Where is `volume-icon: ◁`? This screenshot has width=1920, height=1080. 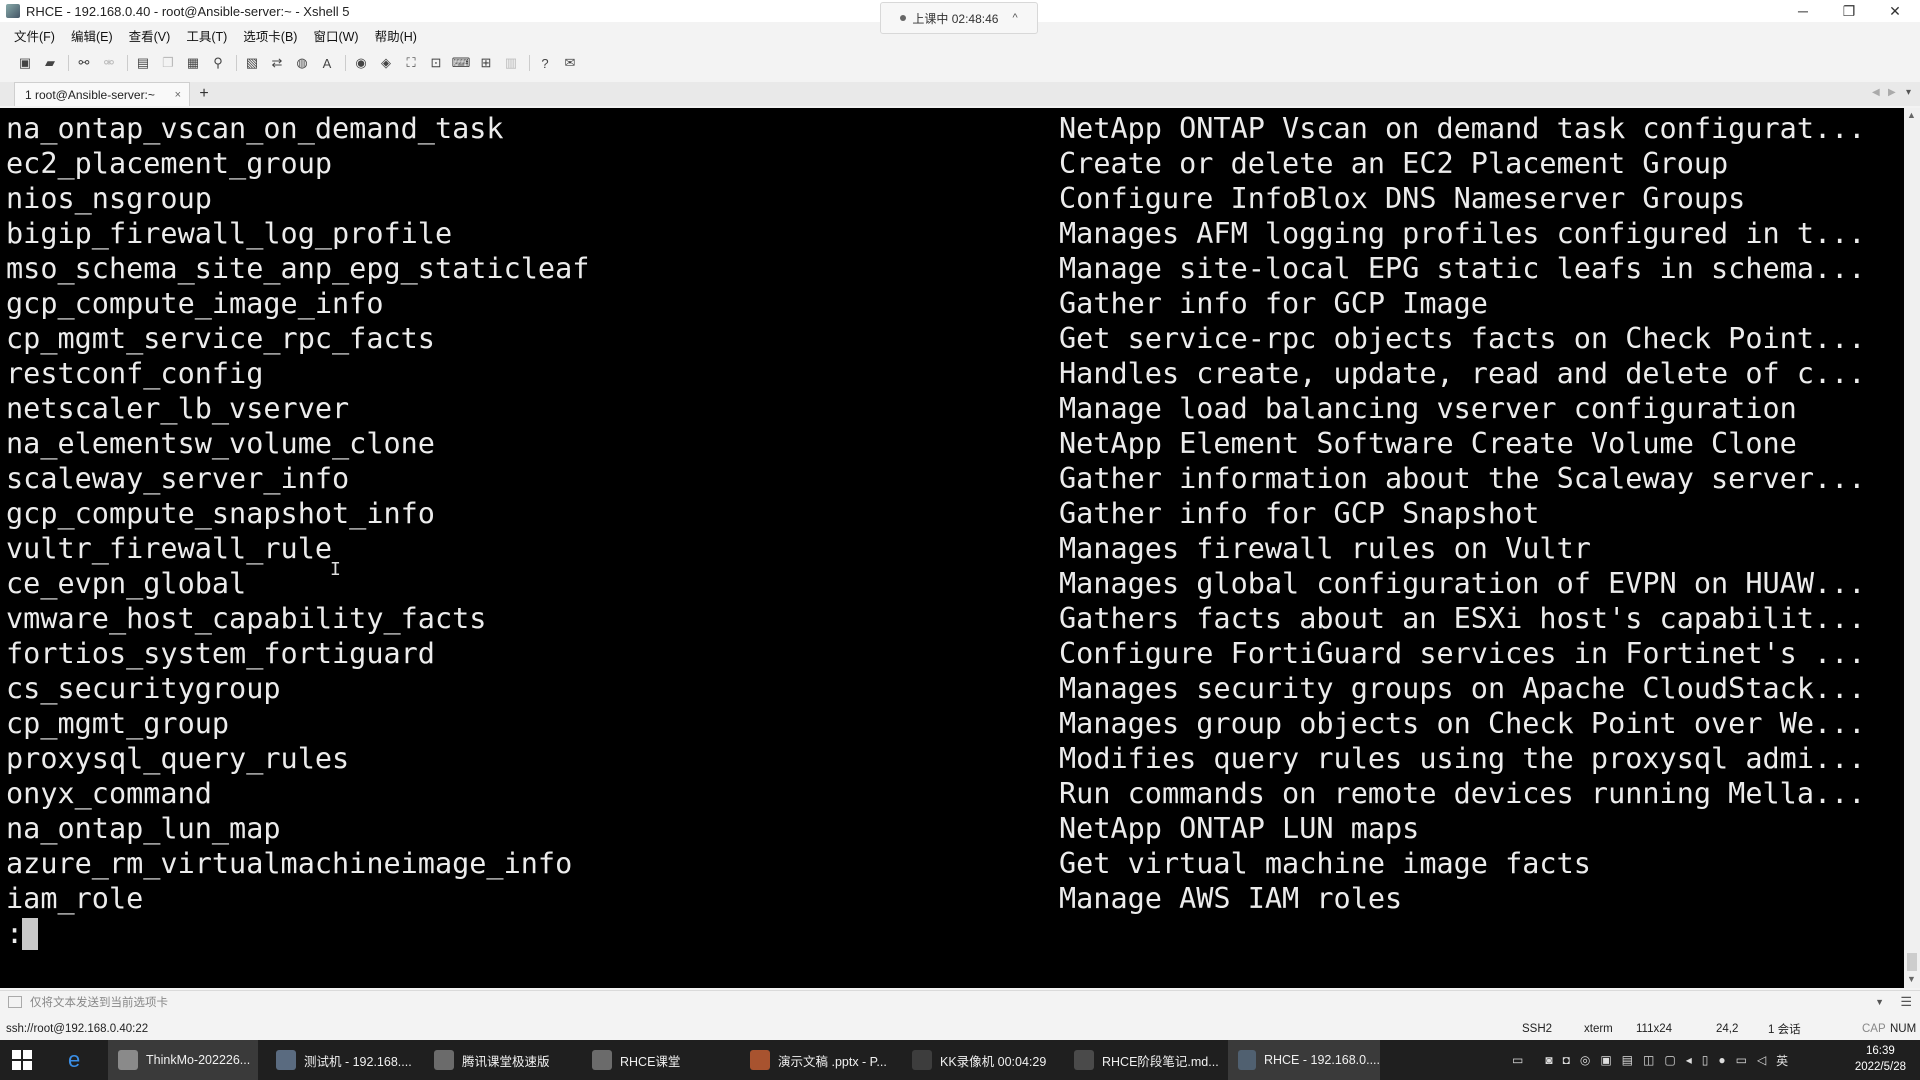 volume-icon: ◁ is located at coordinates (1761, 1060).